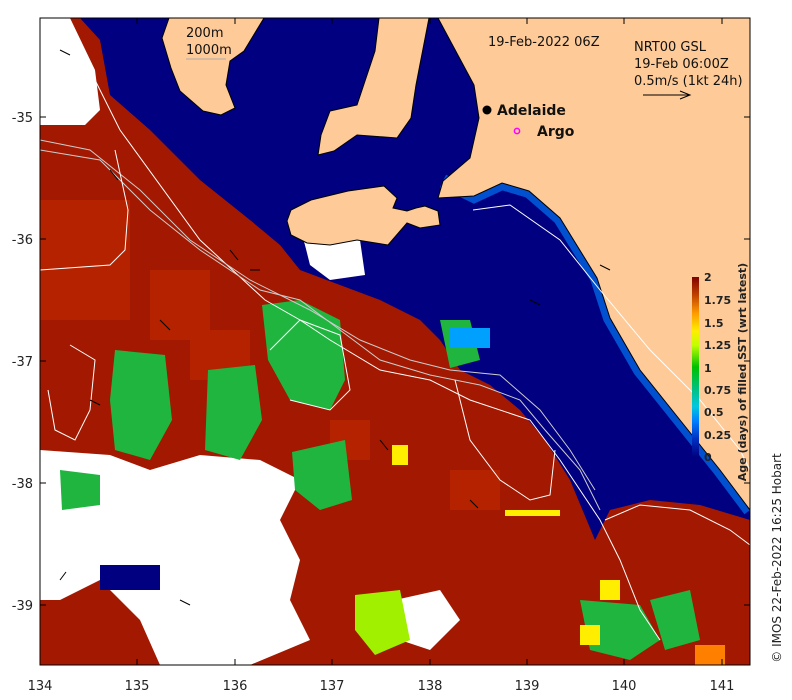  Describe the element at coordinates (714, 323) in the screenshot. I see `colorbar-tick: 1.5` at that location.